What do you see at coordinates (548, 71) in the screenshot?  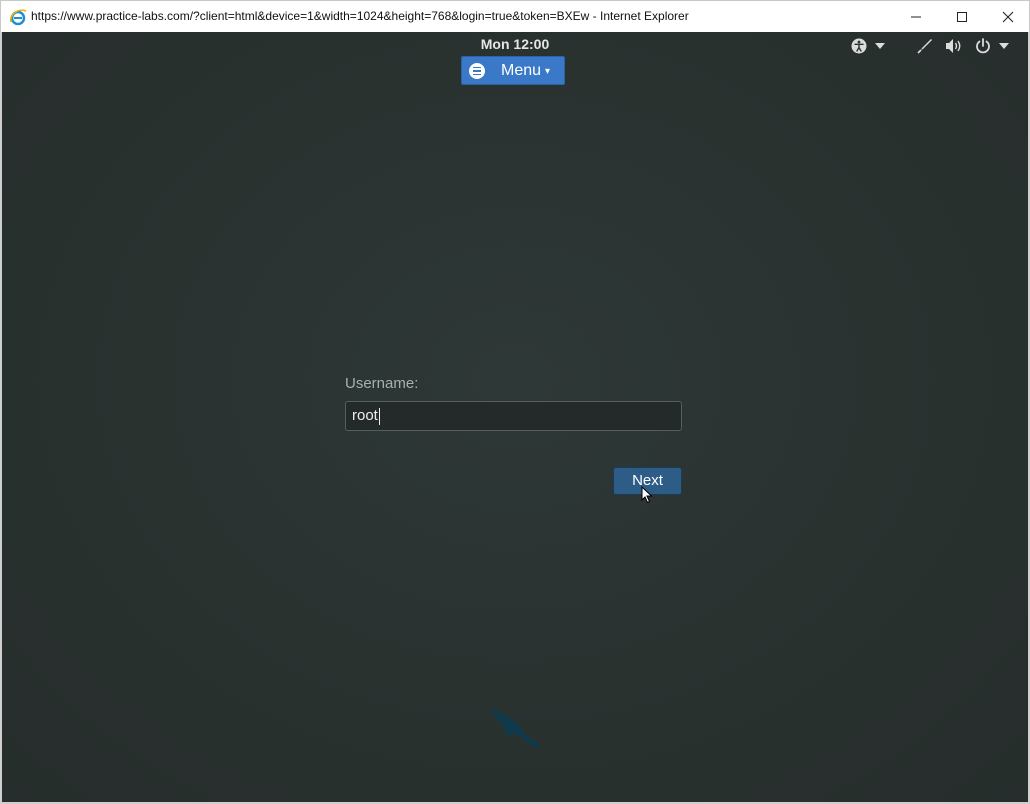 I see `menu-caret: ▾` at bounding box center [548, 71].